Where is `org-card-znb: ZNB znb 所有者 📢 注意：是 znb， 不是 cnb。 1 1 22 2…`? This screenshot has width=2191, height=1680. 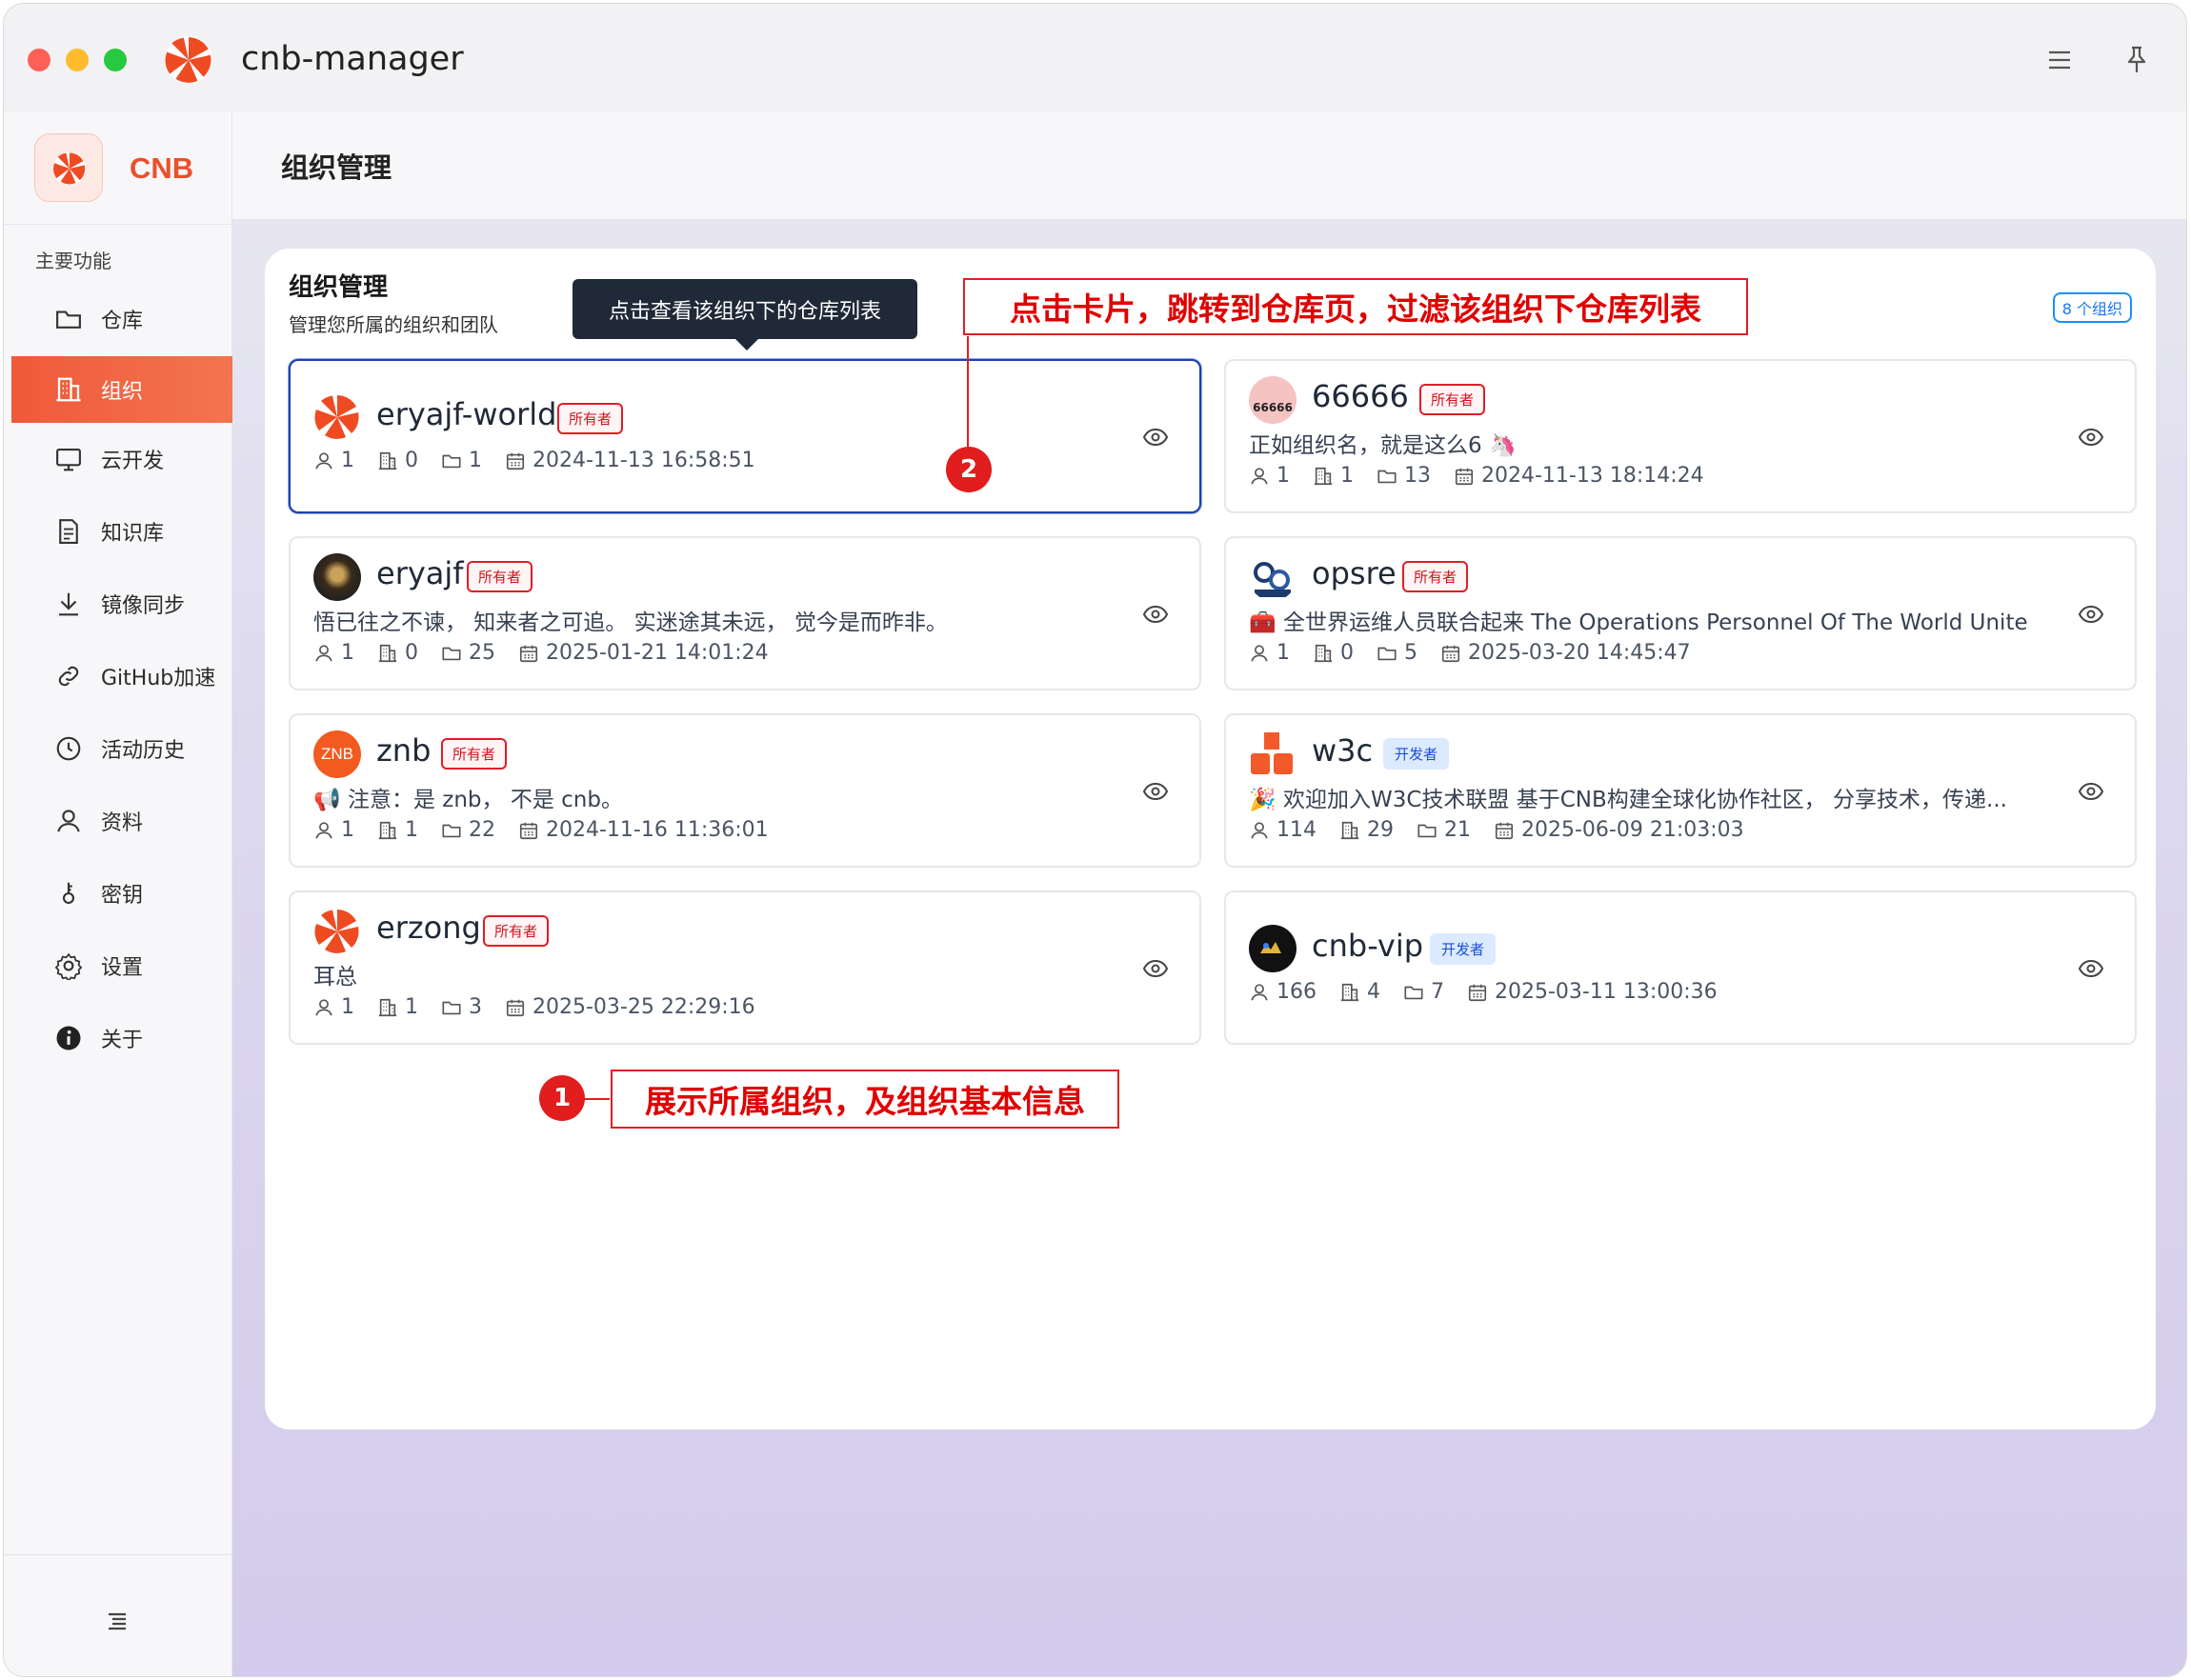
org-card-znb: ZNB znb 所有者 📢 注意：是 znb， 不是 cnb。 1 1 22 2… is located at coordinates (745, 790).